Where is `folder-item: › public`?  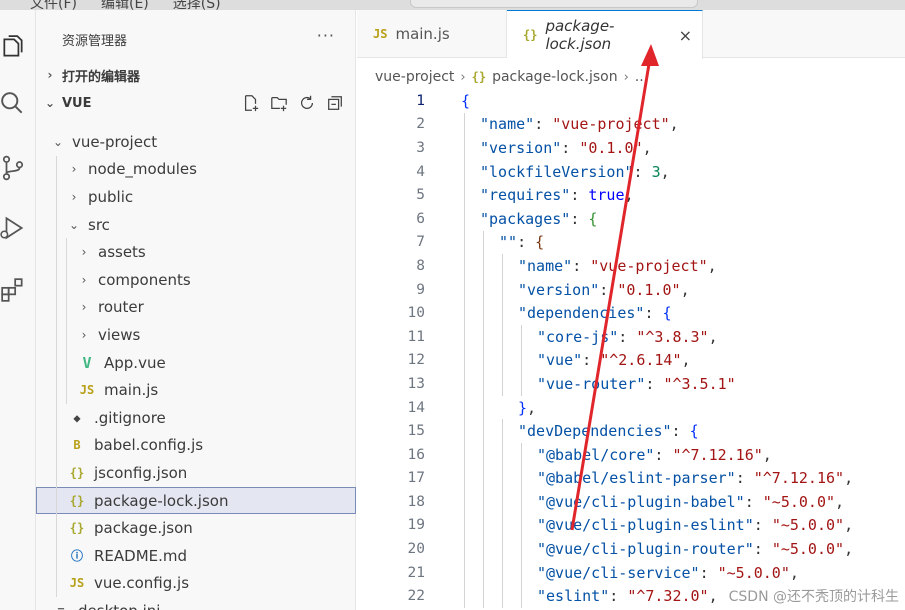 folder-item: › public is located at coordinates (196, 197).